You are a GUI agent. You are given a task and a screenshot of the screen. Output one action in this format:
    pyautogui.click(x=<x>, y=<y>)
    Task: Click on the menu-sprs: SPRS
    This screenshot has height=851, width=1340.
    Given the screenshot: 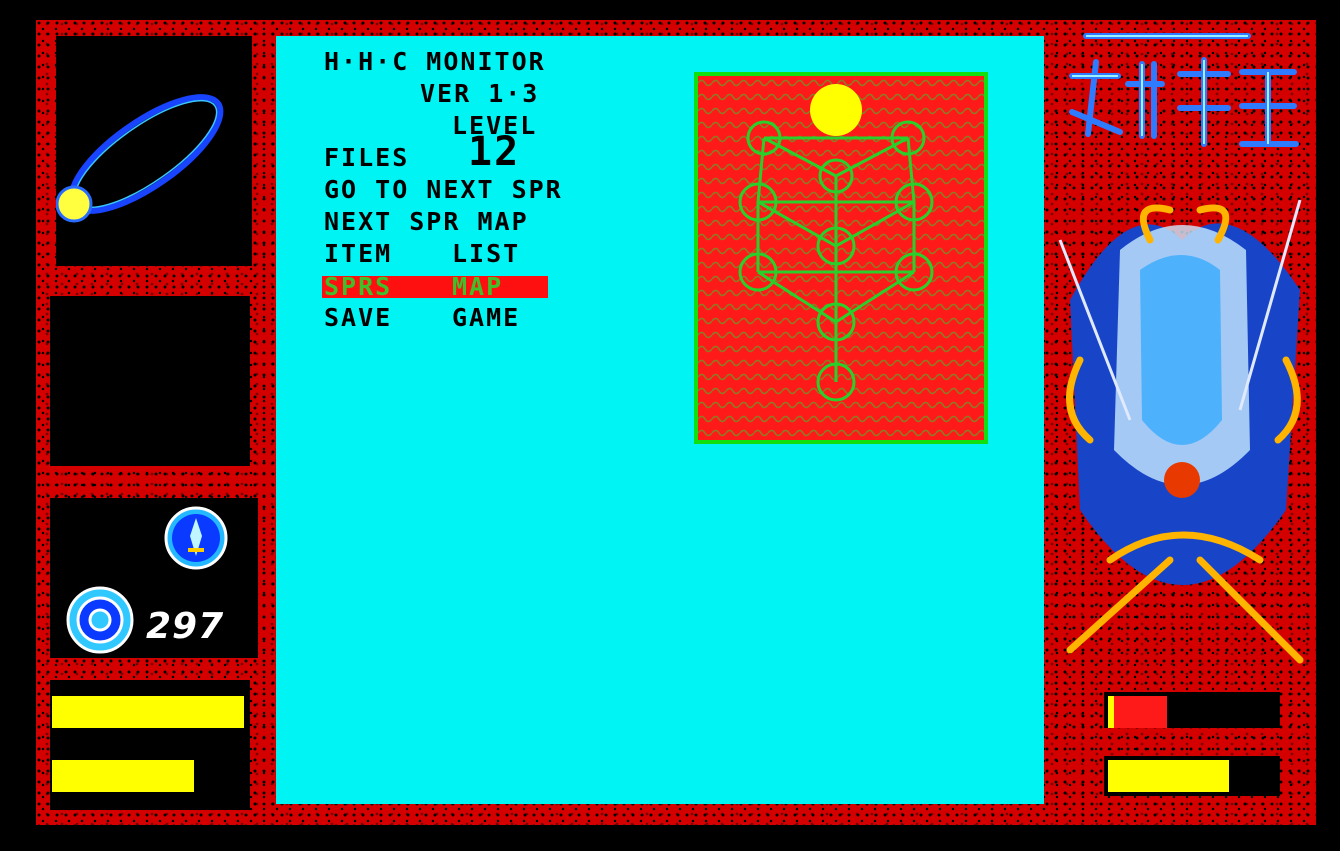 What is the action you would take?
    pyautogui.click(x=358, y=287)
    